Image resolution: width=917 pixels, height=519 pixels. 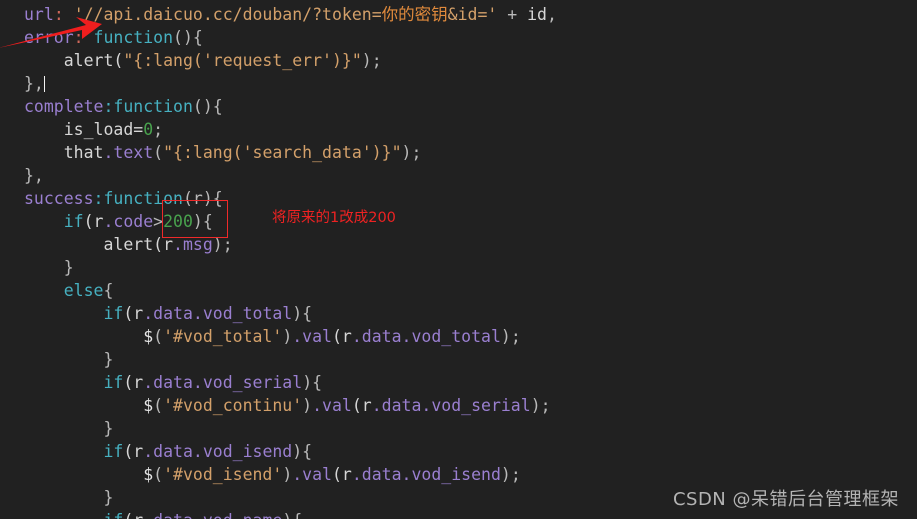 I want to click on token-string-selector: '#vod_total', so click(x=223, y=336).